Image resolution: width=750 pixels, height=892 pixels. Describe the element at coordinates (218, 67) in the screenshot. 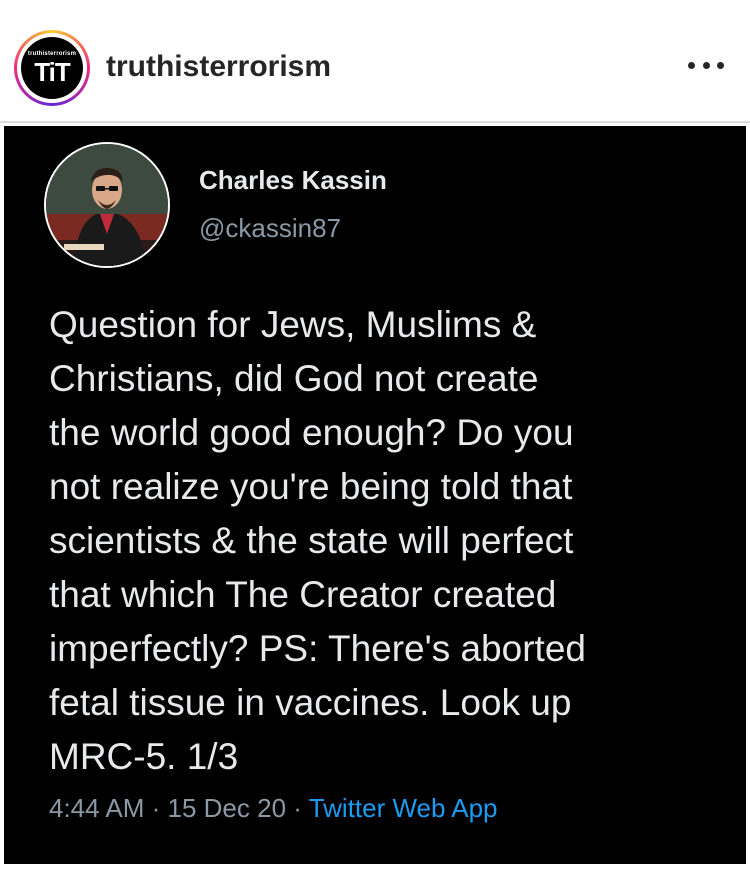

I see `account-username: truthisterrorism` at that location.